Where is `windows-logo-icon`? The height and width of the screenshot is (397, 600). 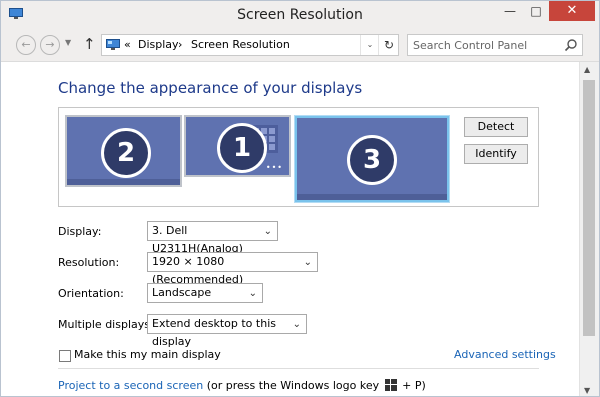 windows-logo-icon is located at coordinates (390, 385).